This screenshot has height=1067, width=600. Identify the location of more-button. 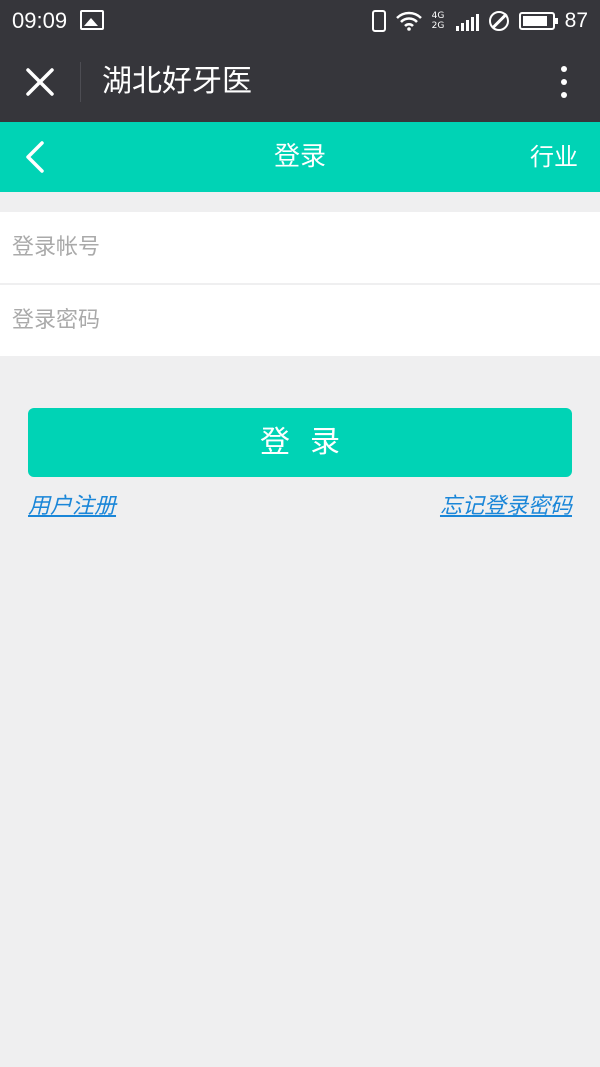
(564, 82).